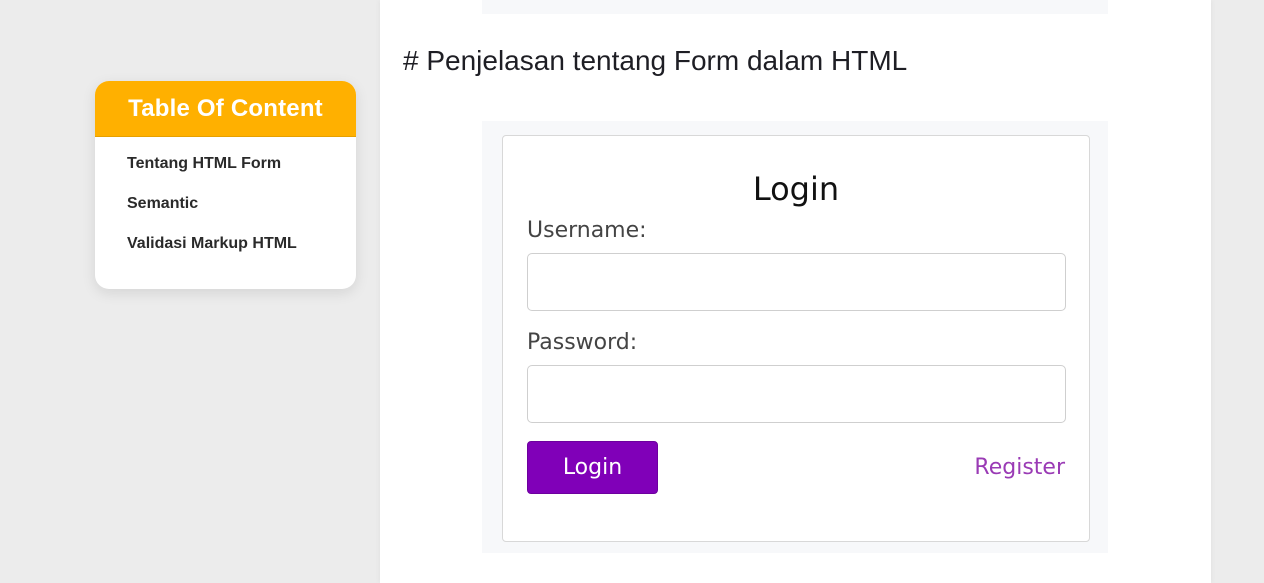  Describe the element at coordinates (592, 467) in the screenshot. I see `login-button: Login` at that location.